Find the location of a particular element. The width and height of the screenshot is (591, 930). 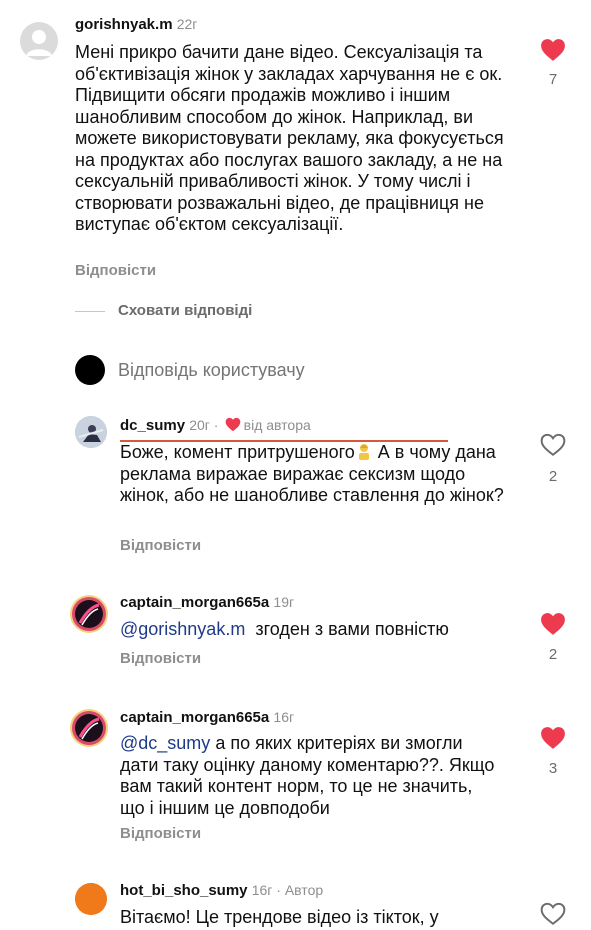

author-badge: Автор is located at coordinates (304, 890).